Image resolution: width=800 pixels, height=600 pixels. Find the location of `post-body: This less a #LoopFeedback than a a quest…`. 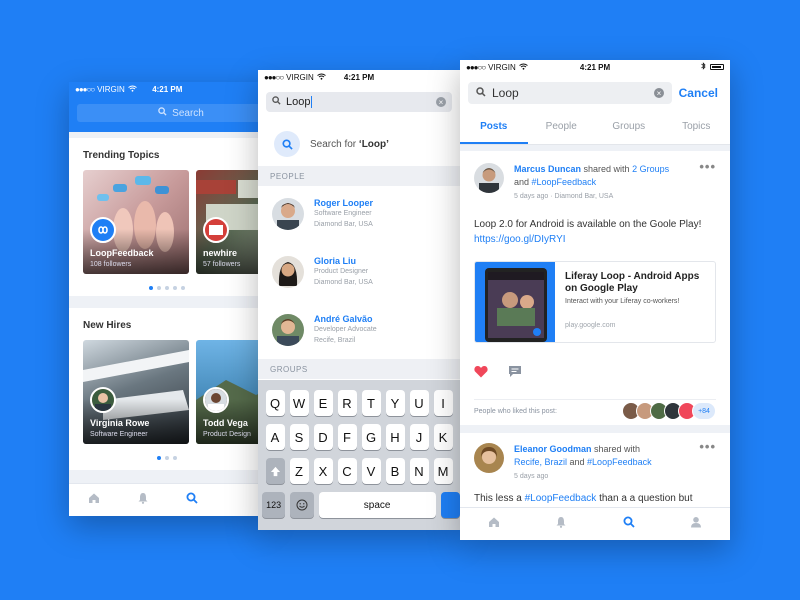

post-body: This less a #LoopFeedback than a a quest… is located at coordinates (583, 498).